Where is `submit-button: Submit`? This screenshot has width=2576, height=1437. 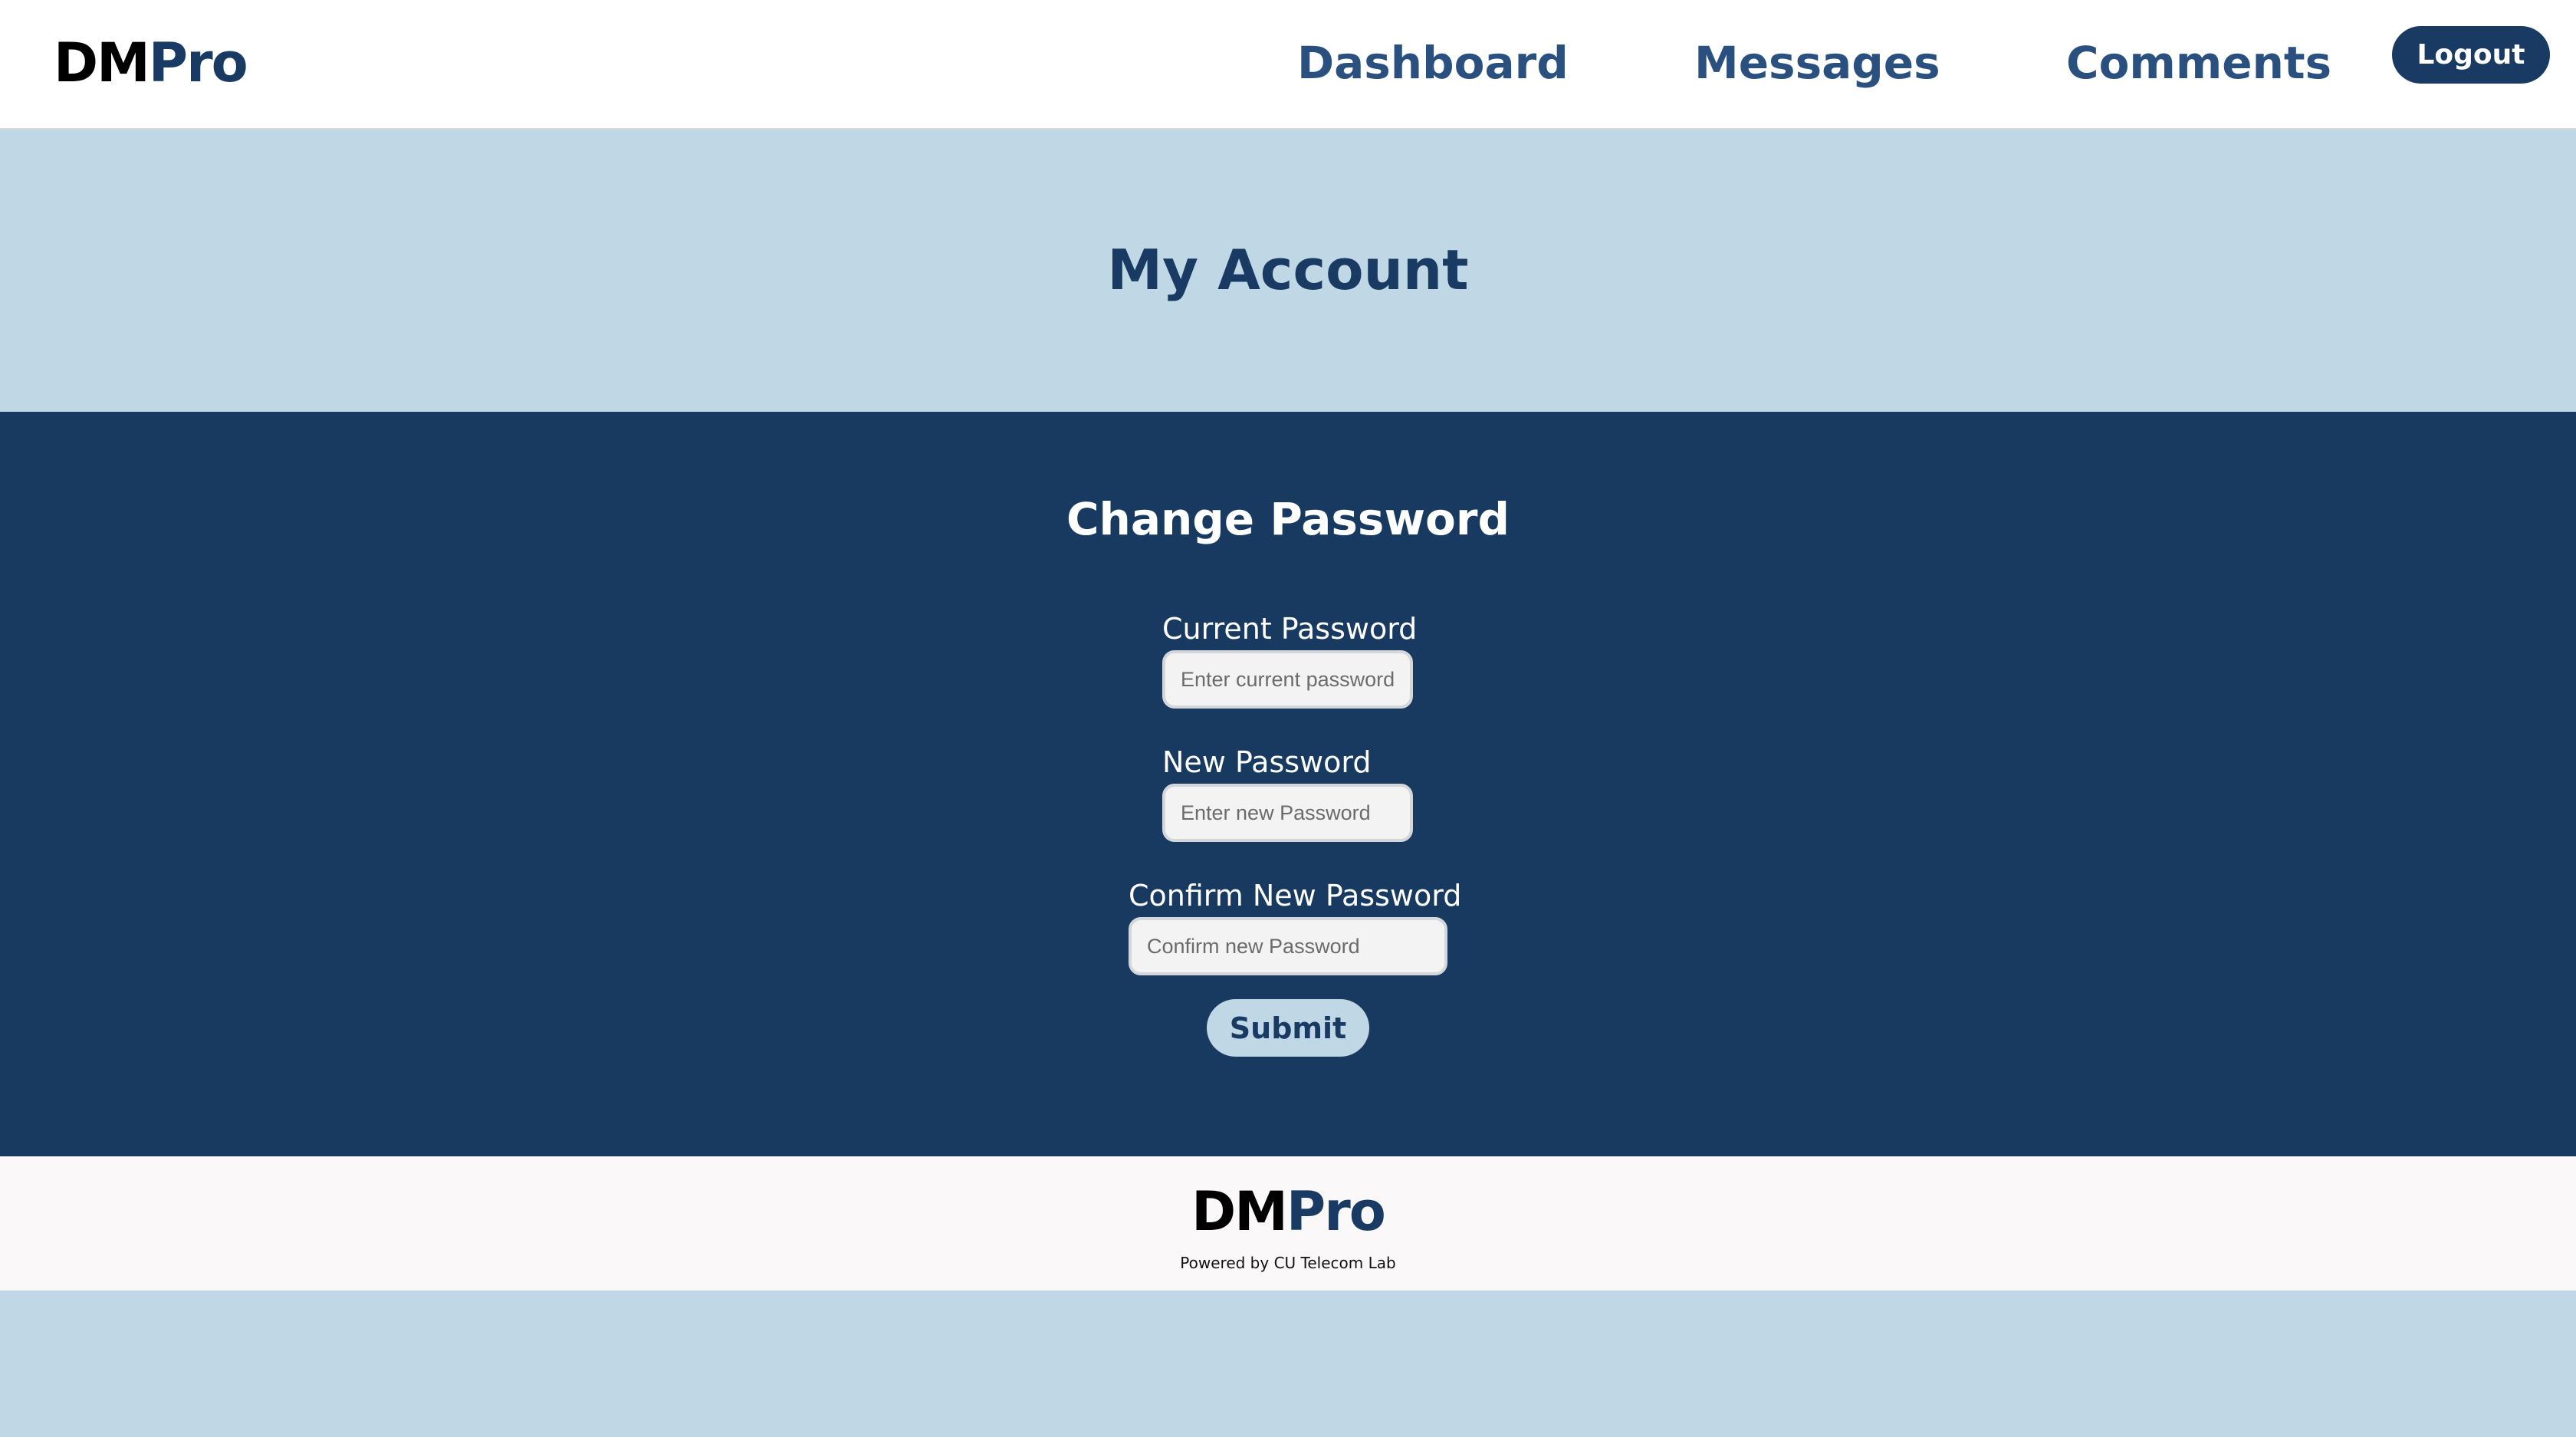 submit-button: Submit is located at coordinates (1288, 1028).